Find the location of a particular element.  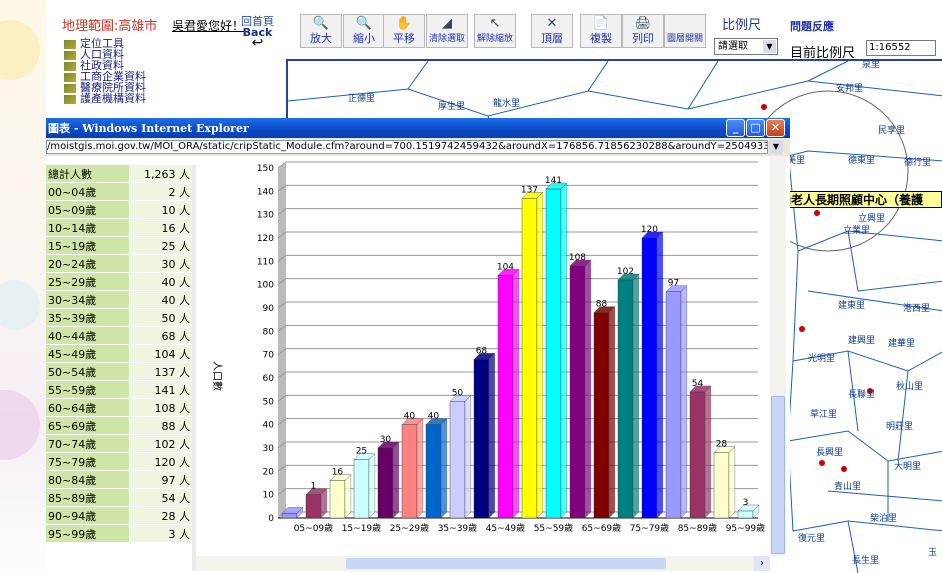

eraser-button: ◢ 清除選取 is located at coordinates (447, 31).